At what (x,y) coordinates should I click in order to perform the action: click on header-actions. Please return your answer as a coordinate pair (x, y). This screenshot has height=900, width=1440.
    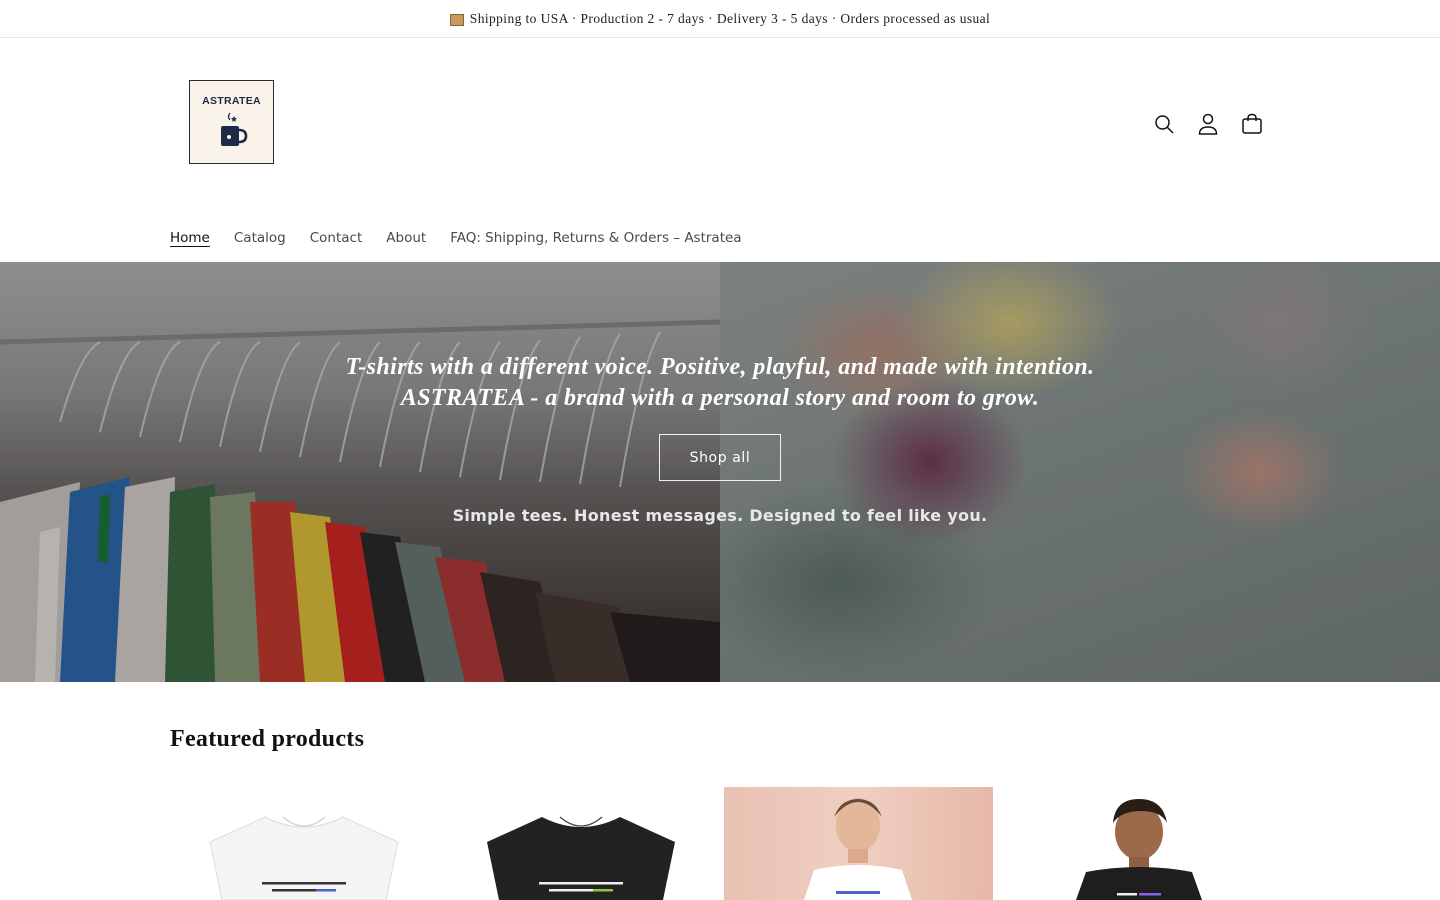
    Looking at the image, I should click on (1208, 124).